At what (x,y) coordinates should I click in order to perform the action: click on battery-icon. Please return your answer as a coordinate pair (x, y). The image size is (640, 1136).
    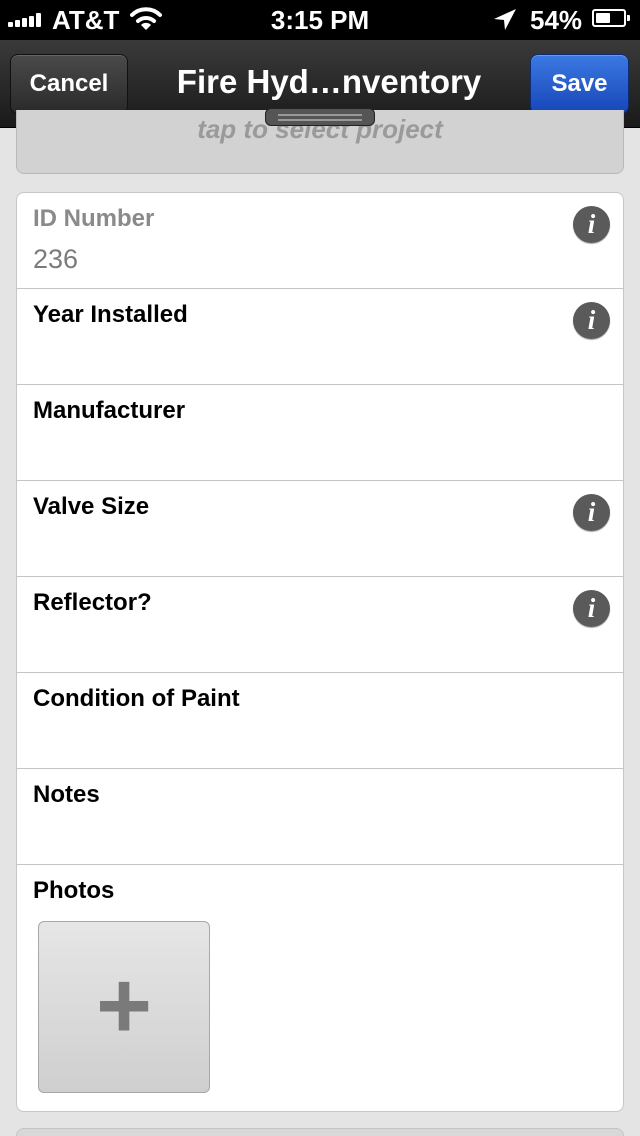
    Looking at the image, I should click on (611, 18).